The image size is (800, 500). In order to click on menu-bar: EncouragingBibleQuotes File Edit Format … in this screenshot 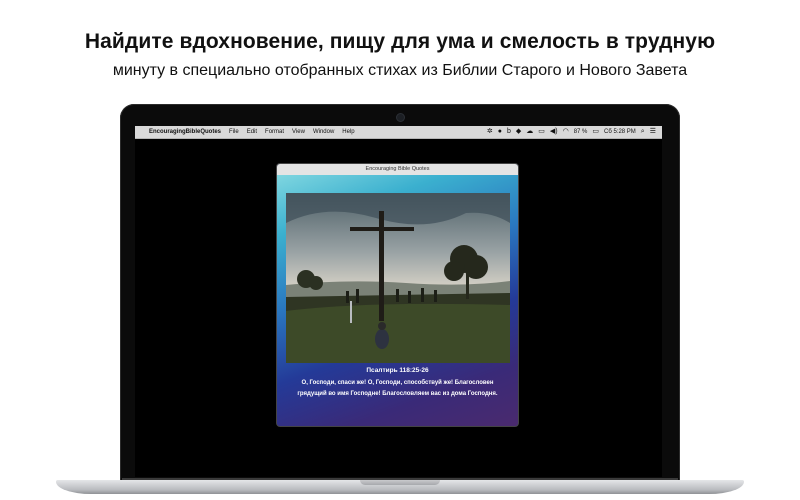, I will do `click(398, 132)`.